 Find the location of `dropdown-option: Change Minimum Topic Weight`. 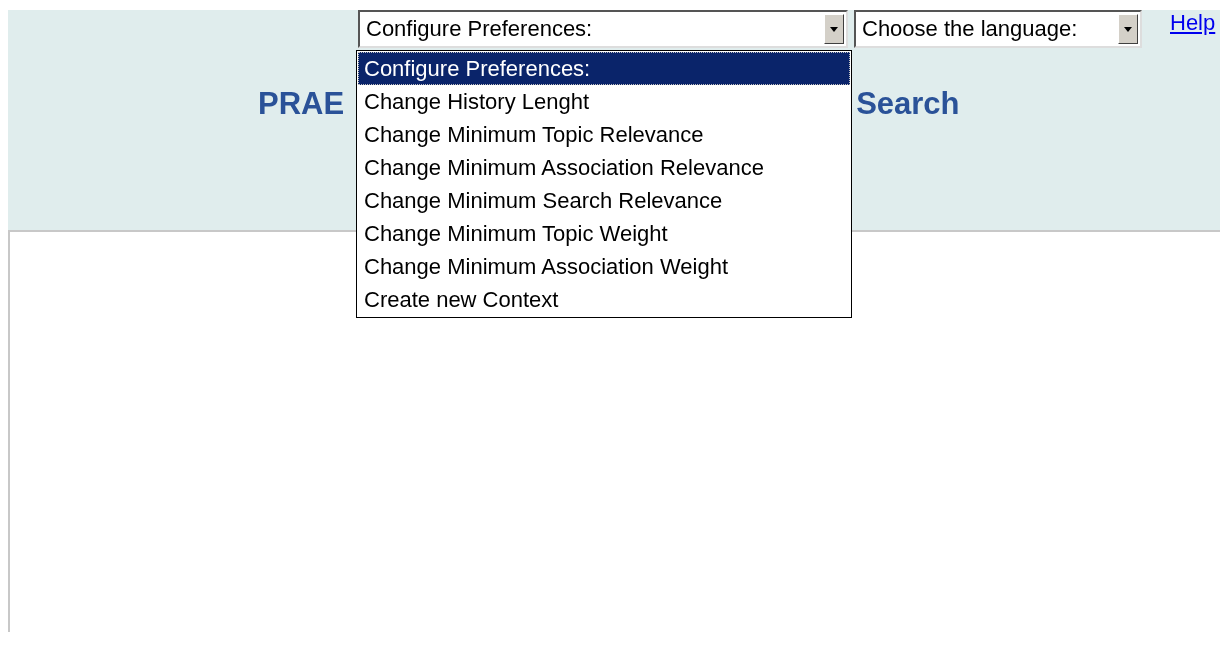

dropdown-option: Change Minimum Topic Weight is located at coordinates (604, 233).